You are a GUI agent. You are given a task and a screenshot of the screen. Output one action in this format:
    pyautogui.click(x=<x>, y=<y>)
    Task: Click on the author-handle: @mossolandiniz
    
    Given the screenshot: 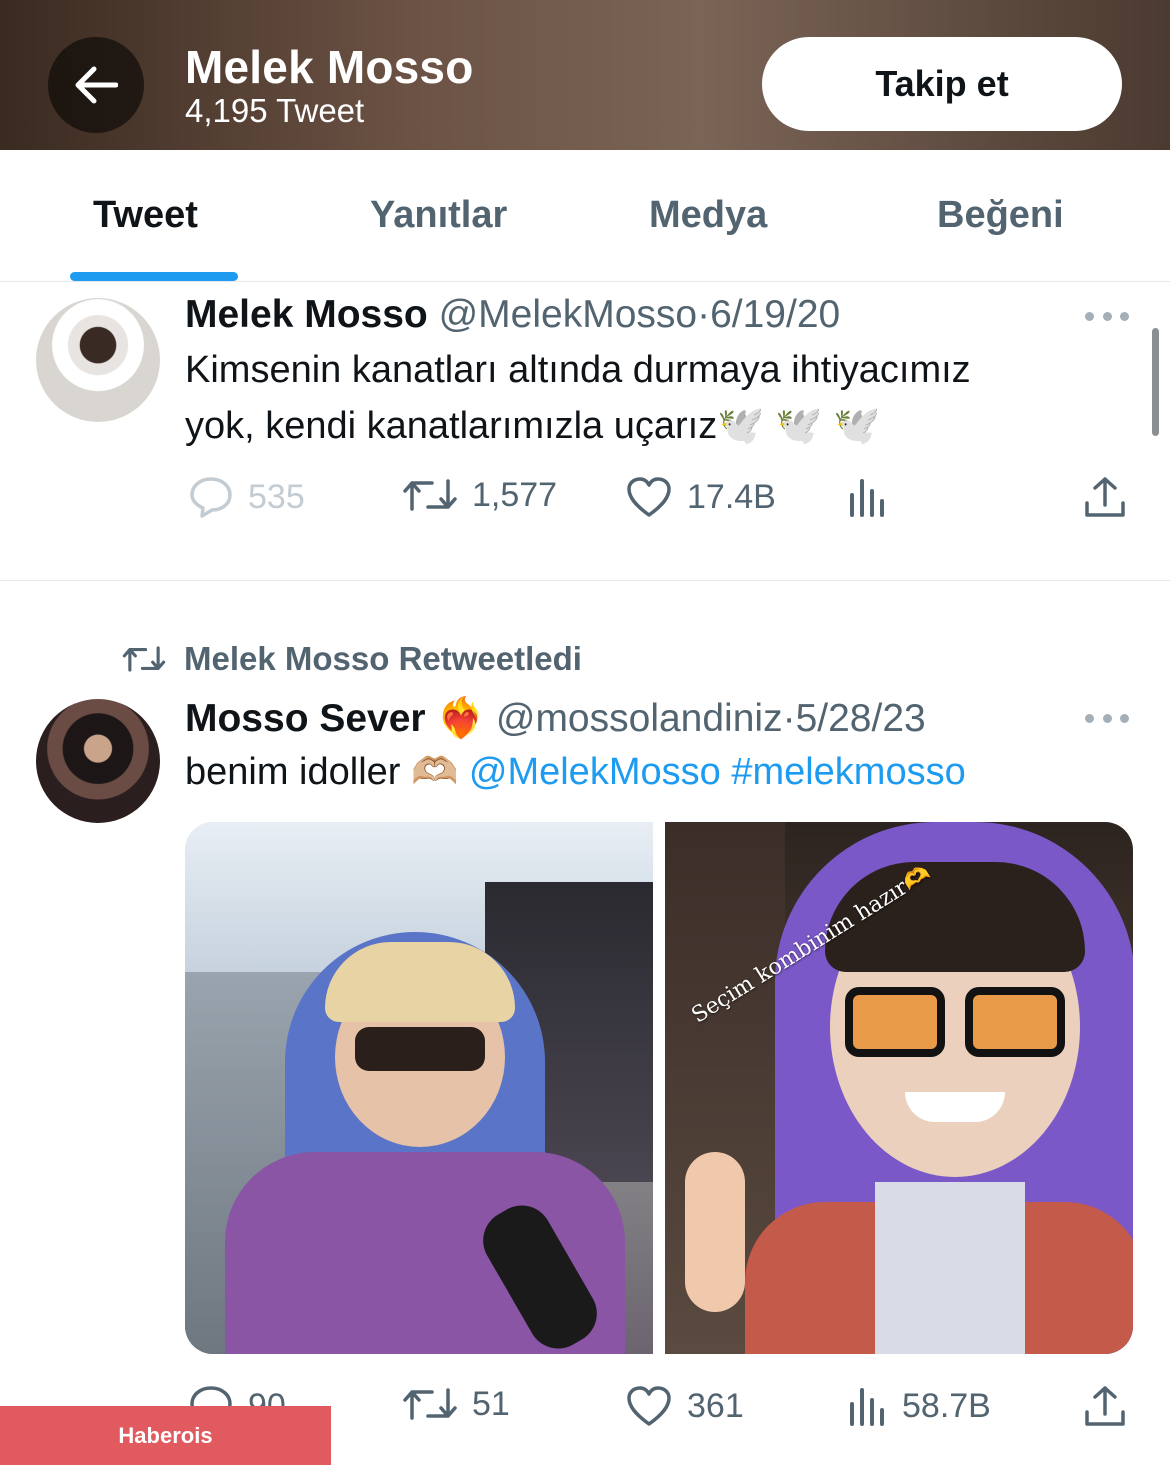 What is the action you would take?
    pyautogui.click(x=639, y=718)
    